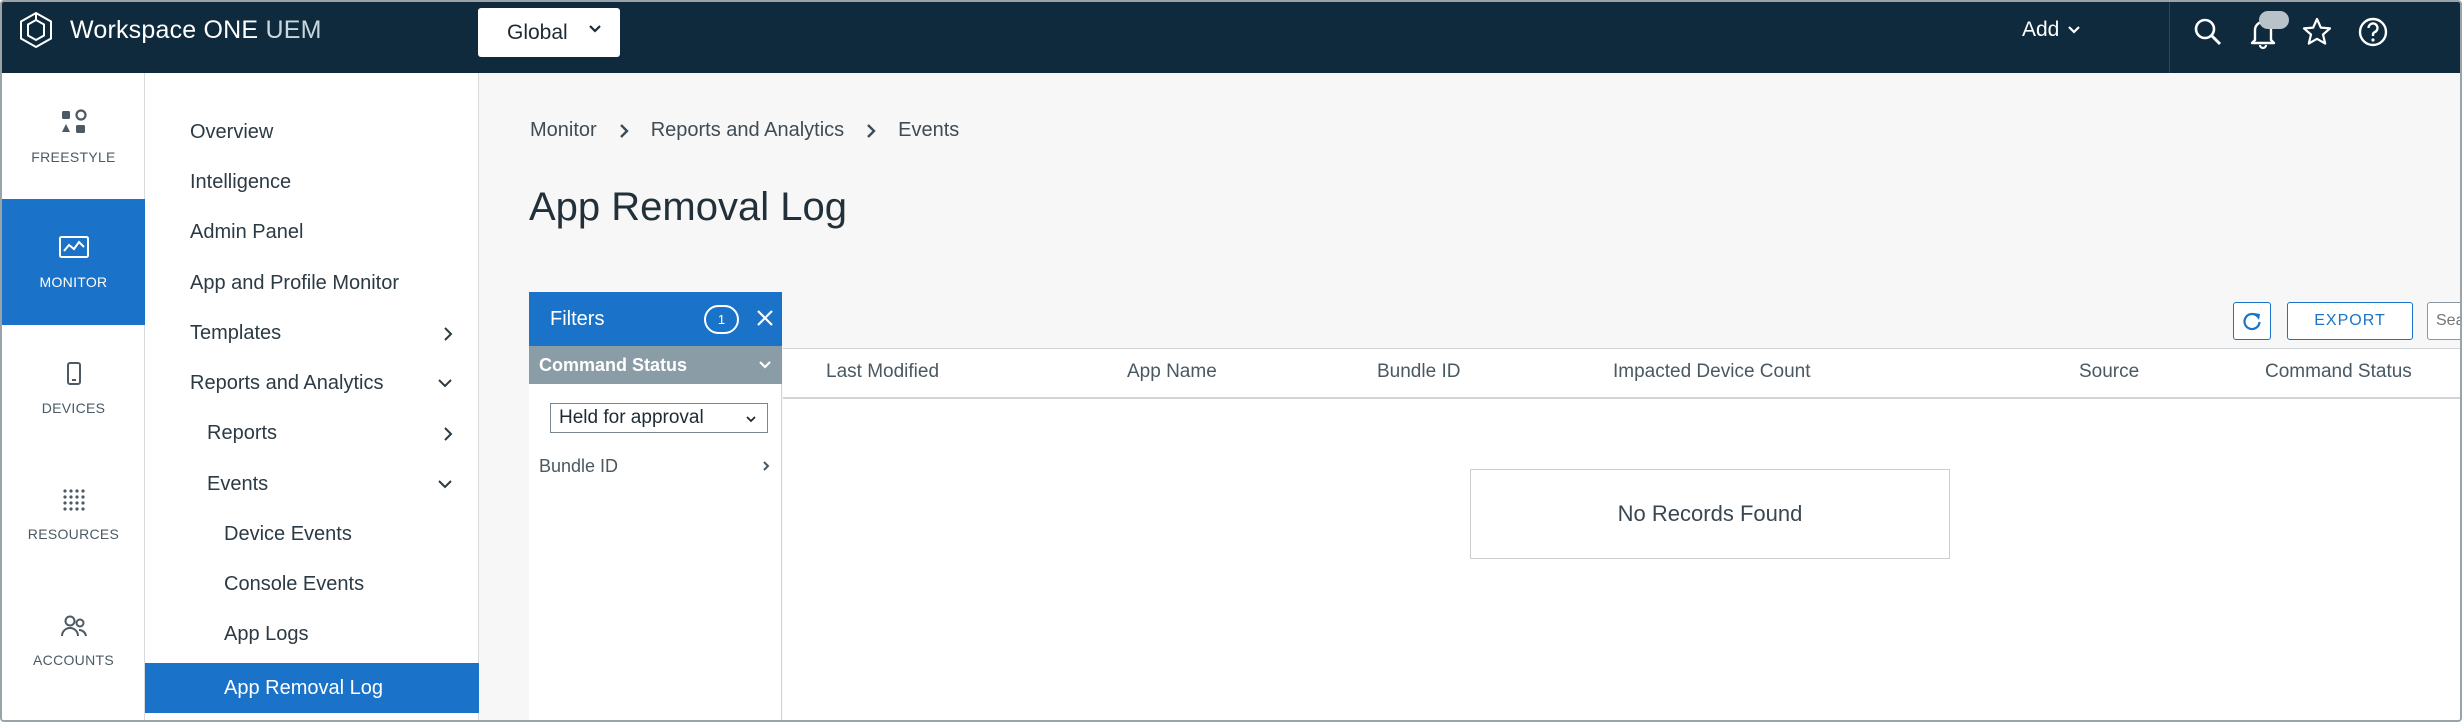 This screenshot has height=722, width=2462. I want to click on search-input, so click(2443, 321).